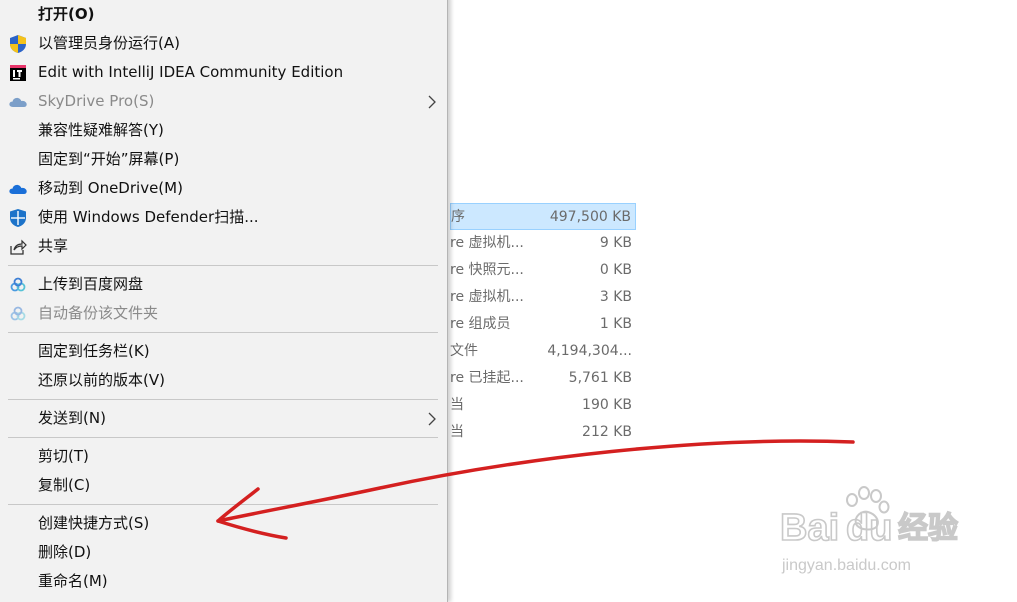  Describe the element at coordinates (809, 528) in the screenshot. I see `svg-text: Bai` at that location.